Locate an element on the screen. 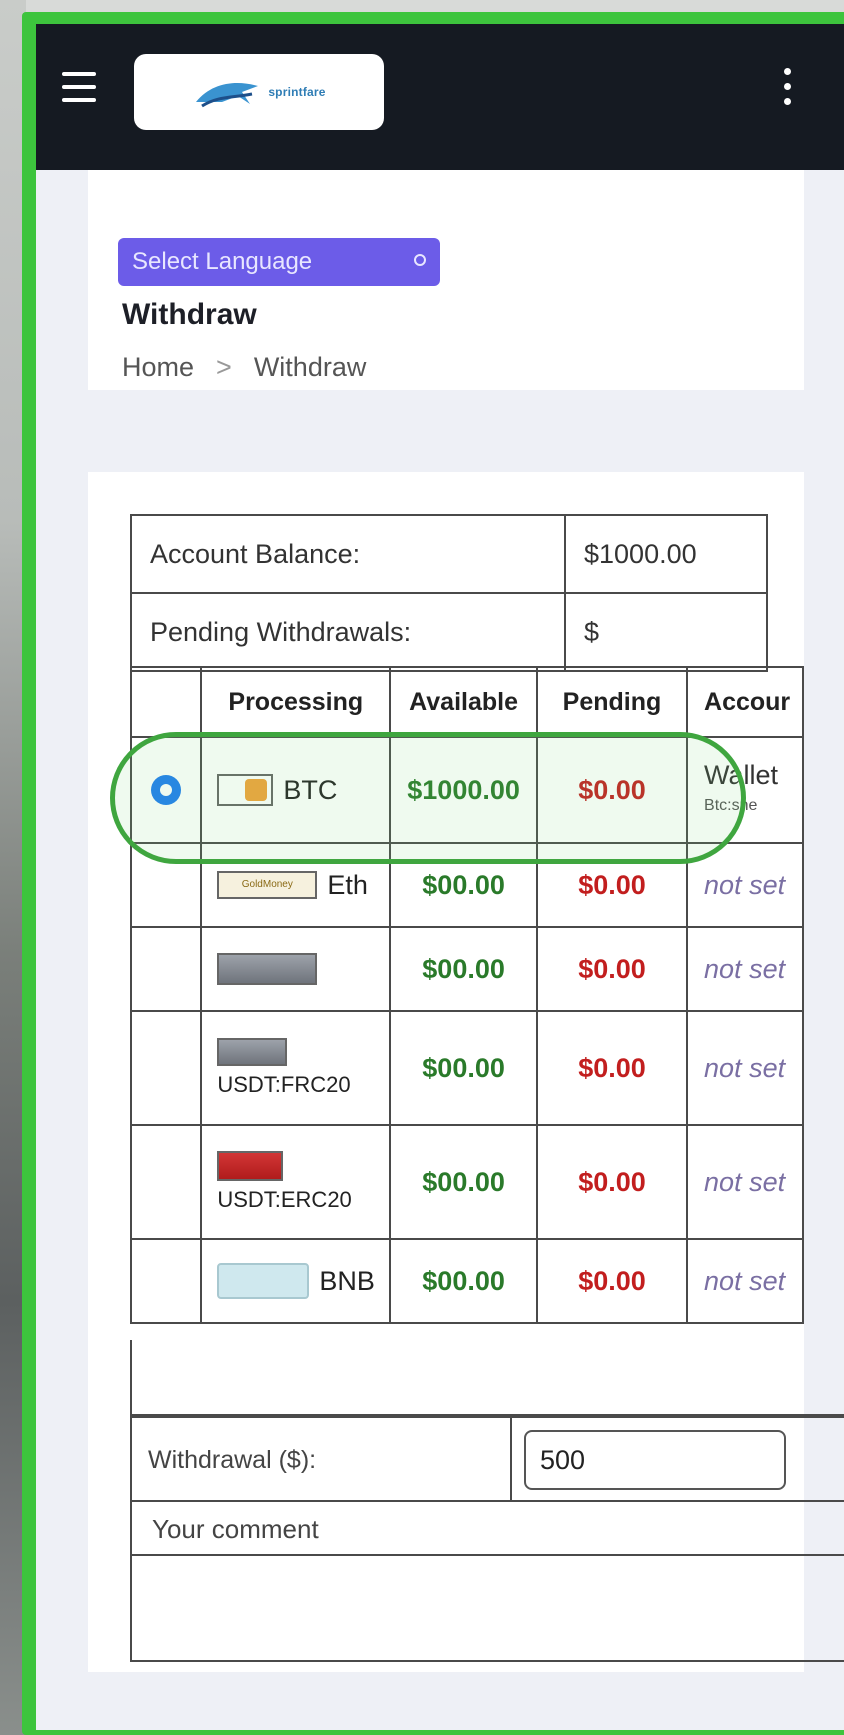  account-balance-value: $1000.00 is located at coordinates (666, 554).